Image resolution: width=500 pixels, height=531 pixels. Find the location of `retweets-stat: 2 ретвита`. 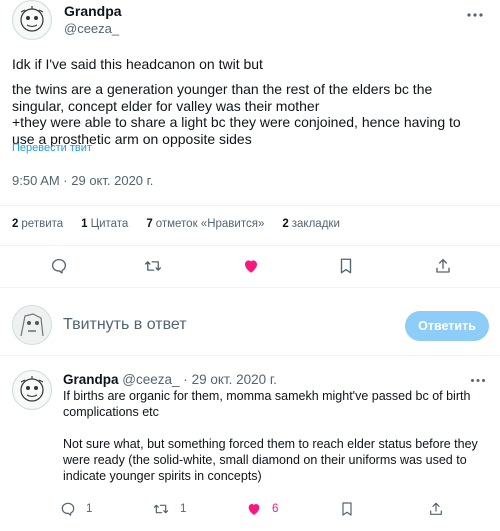

retweets-stat: 2 ретвита is located at coordinates (37, 225).